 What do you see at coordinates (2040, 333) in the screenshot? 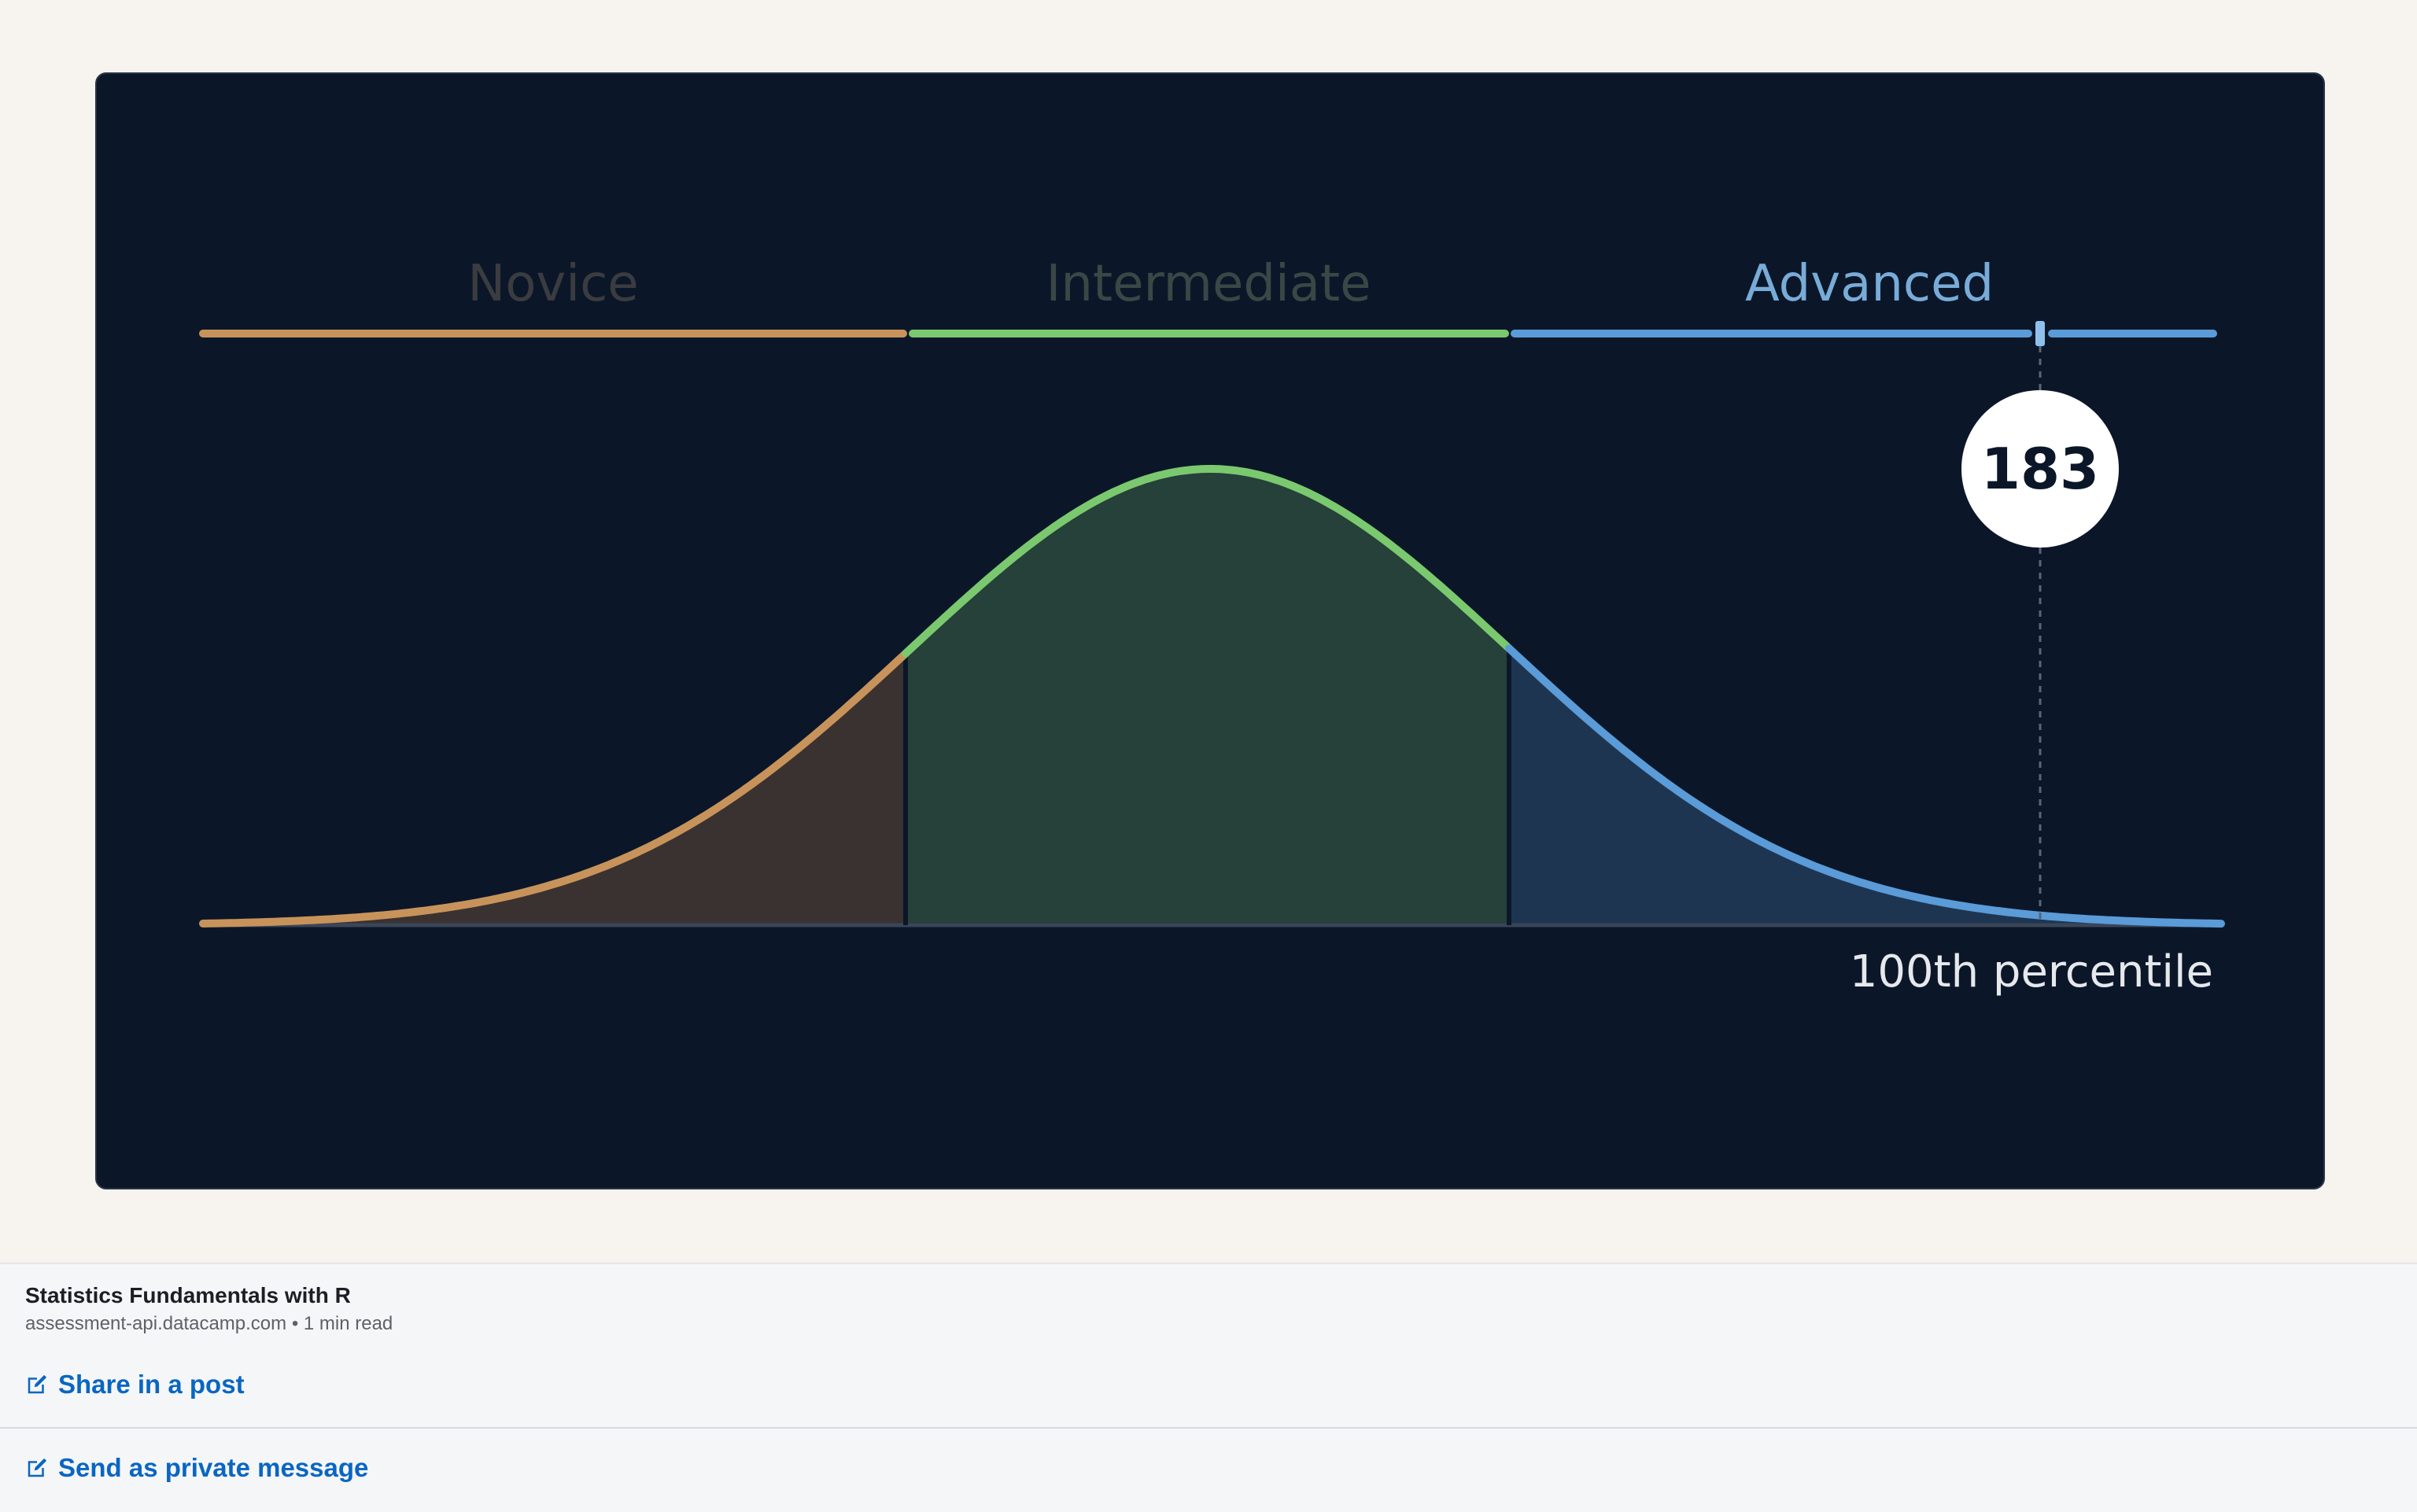
I see `score-tick-marker` at bounding box center [2040, 333].